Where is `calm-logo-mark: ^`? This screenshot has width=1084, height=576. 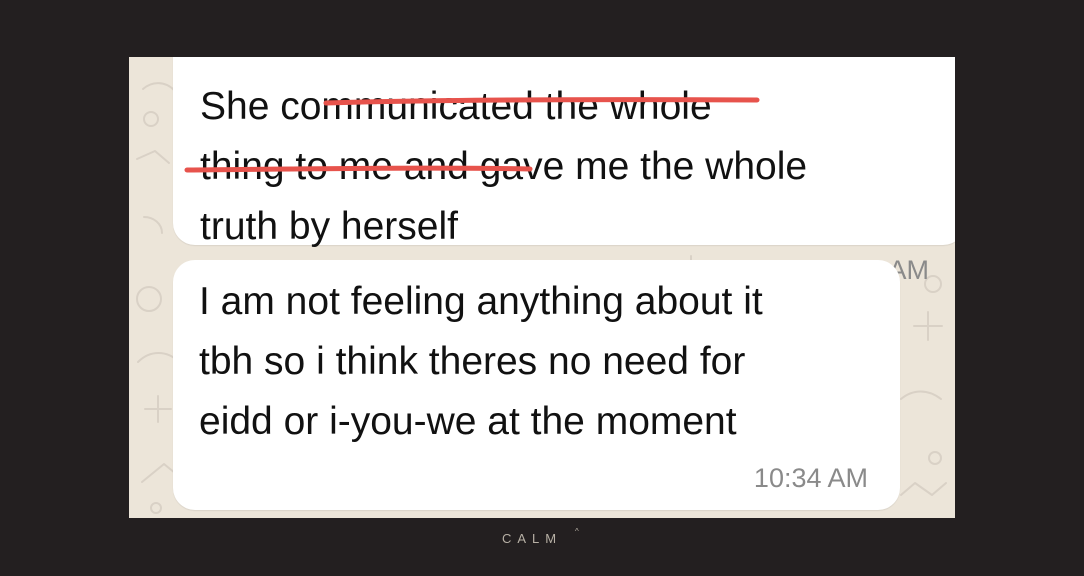 calm-logo-mark: ^ is located at coordinates (577, 531).